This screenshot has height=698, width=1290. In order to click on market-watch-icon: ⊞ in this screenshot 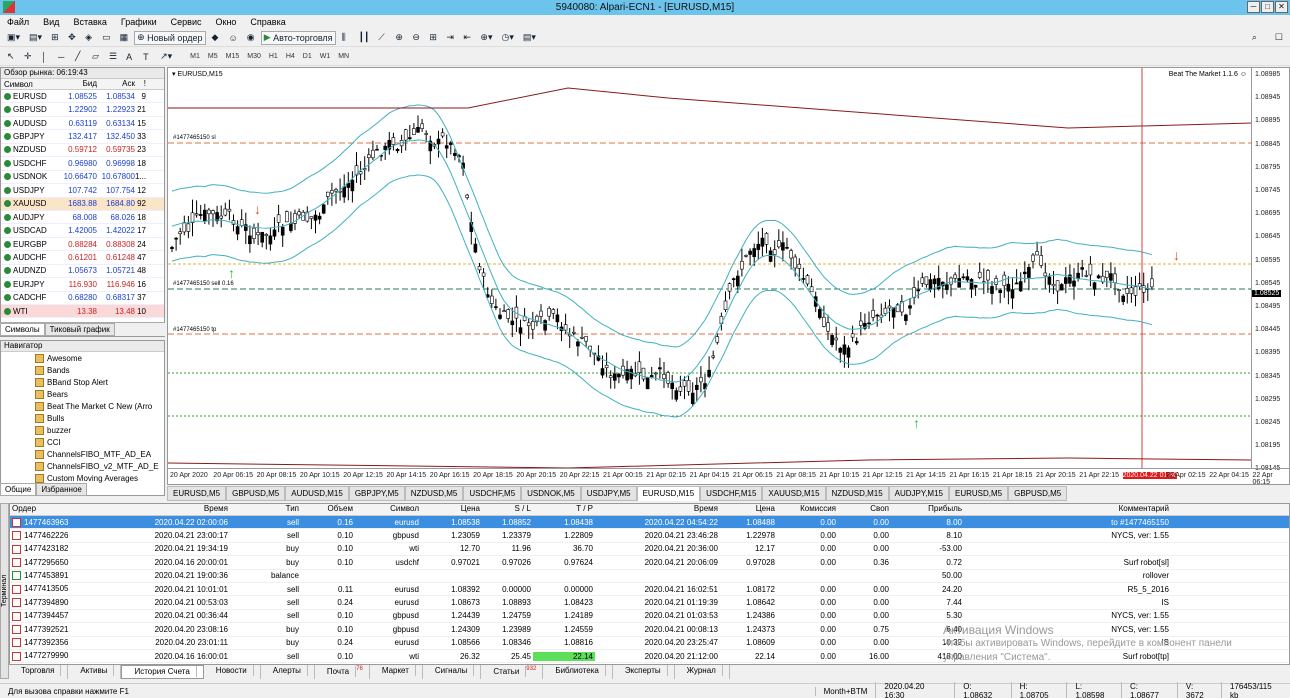, I will do `click(55, 38)`.